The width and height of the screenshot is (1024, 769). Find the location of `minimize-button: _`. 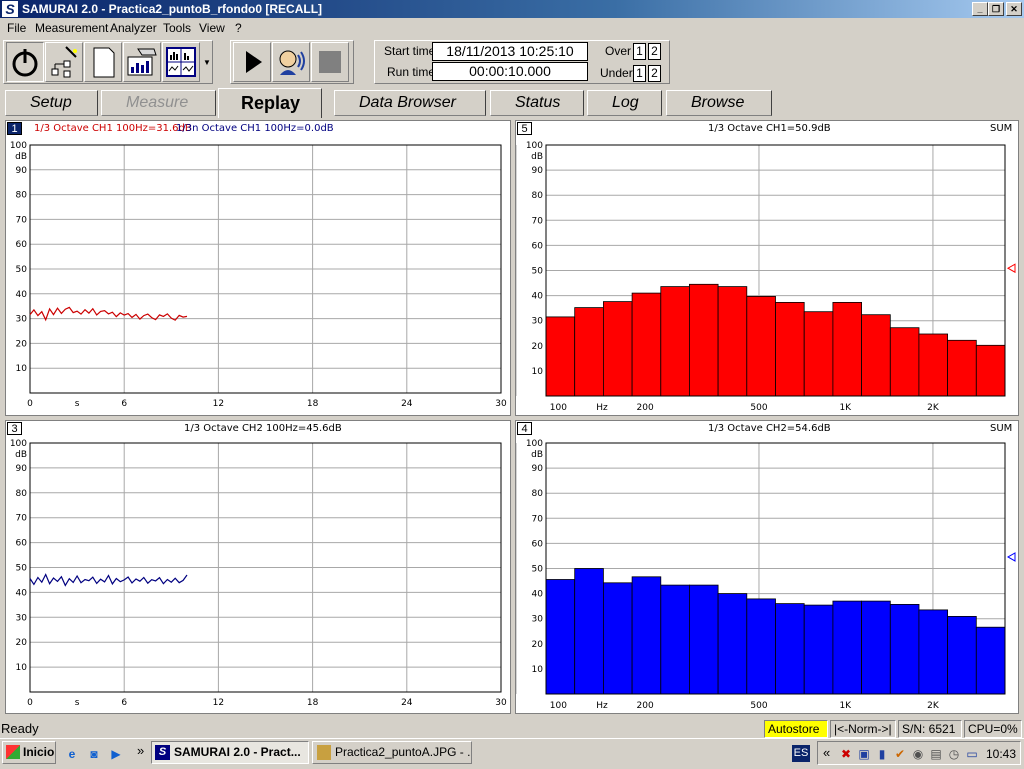

minimize-button: _ is located at coordinates (980, 9).